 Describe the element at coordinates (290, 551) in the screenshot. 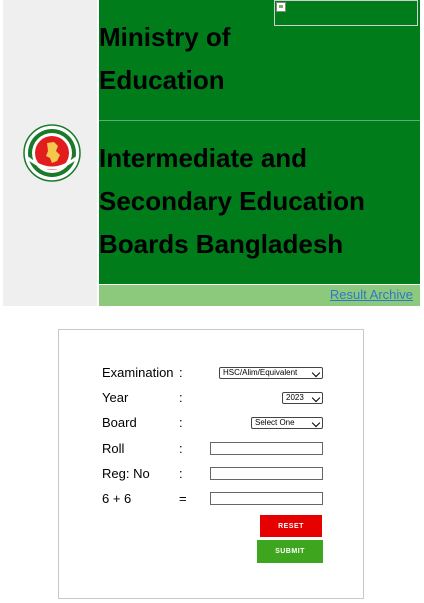

I see `submit-button: SUBMIT` at that location.